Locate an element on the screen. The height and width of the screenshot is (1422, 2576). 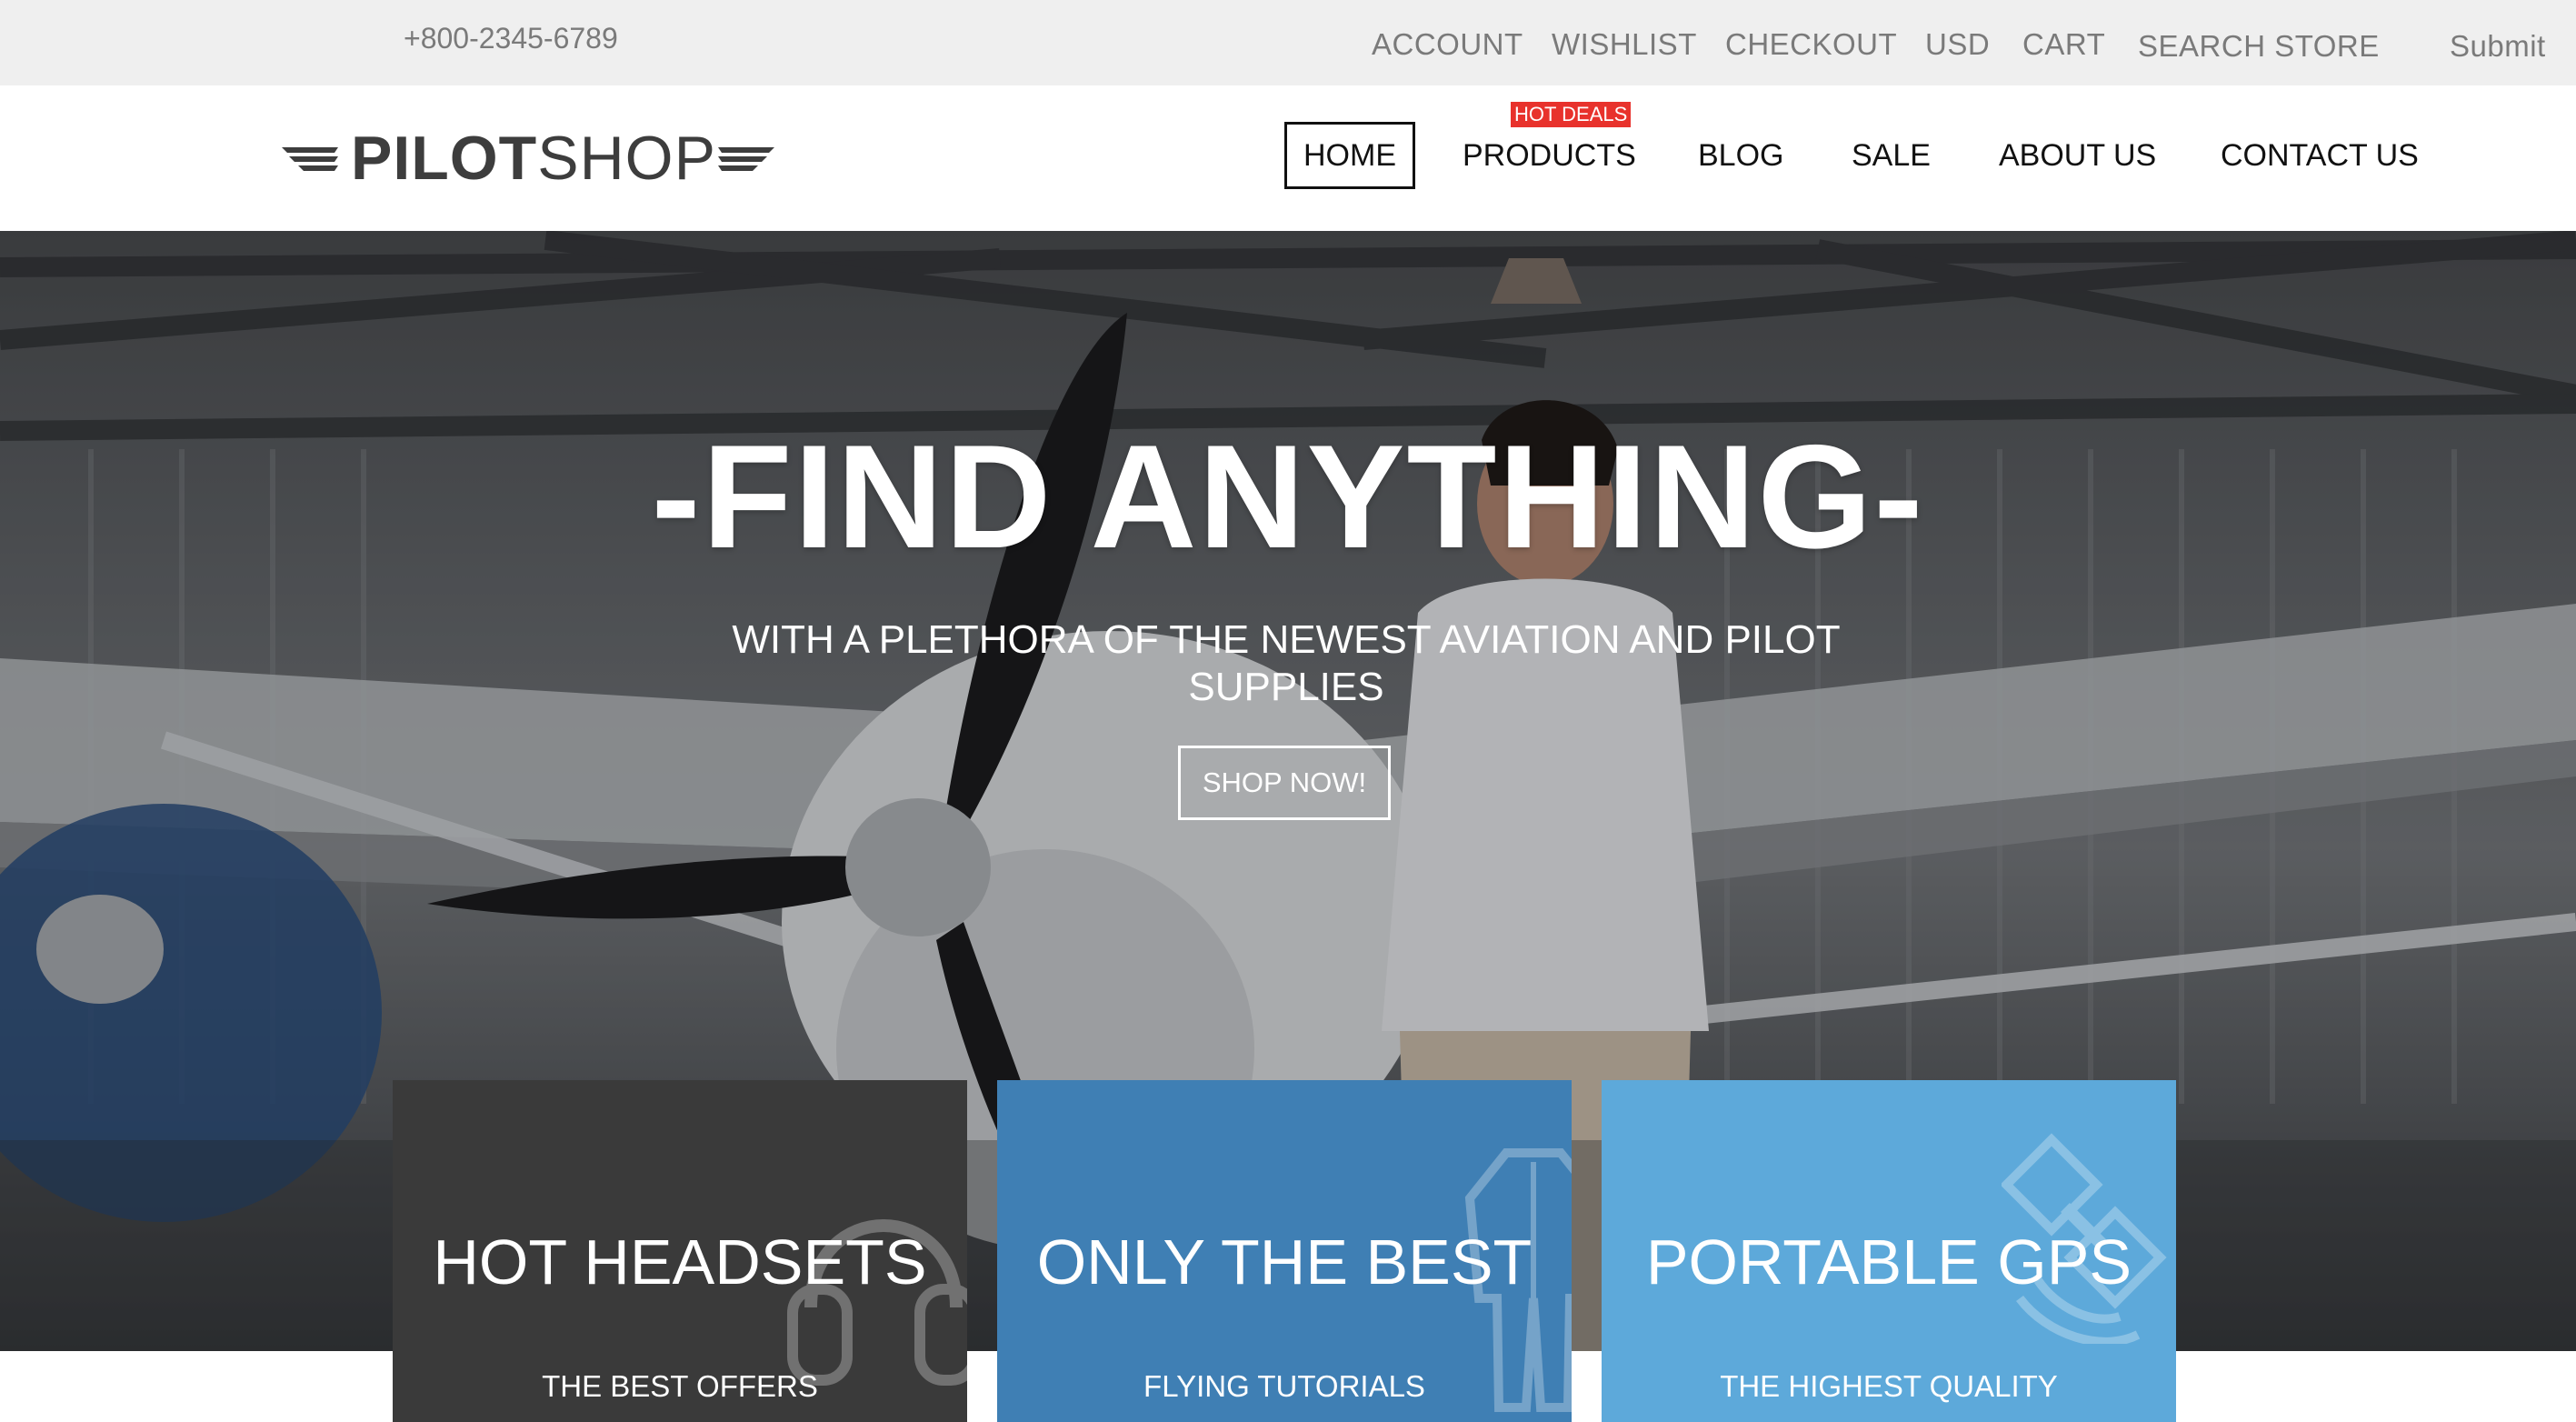
card-subtitle: THE BEST OFFERS is located at coordinates (680, 1386).